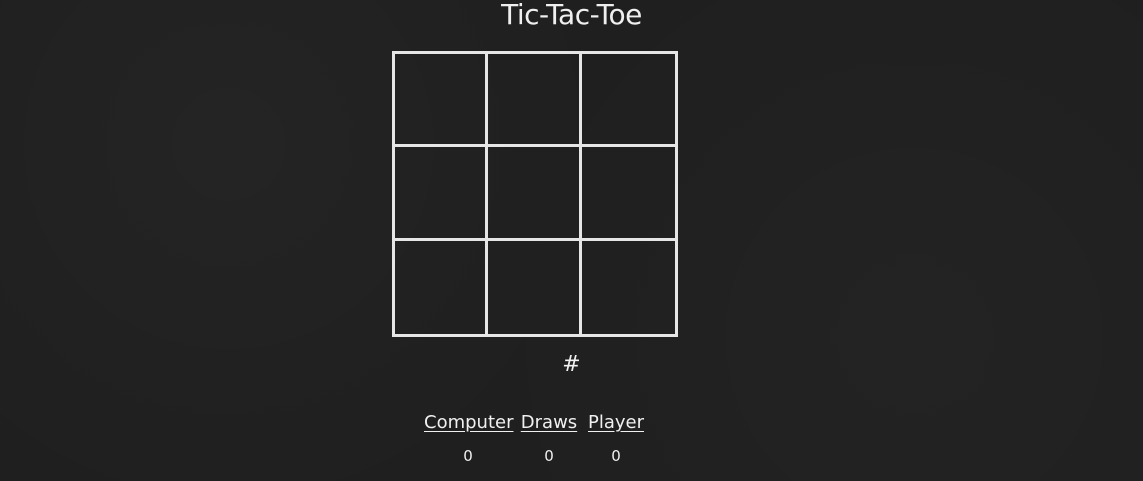  What do you see at coordinates (571, 364) in the screenshot?
I see `turn-indicator: #` at bounding box center [571, 364].